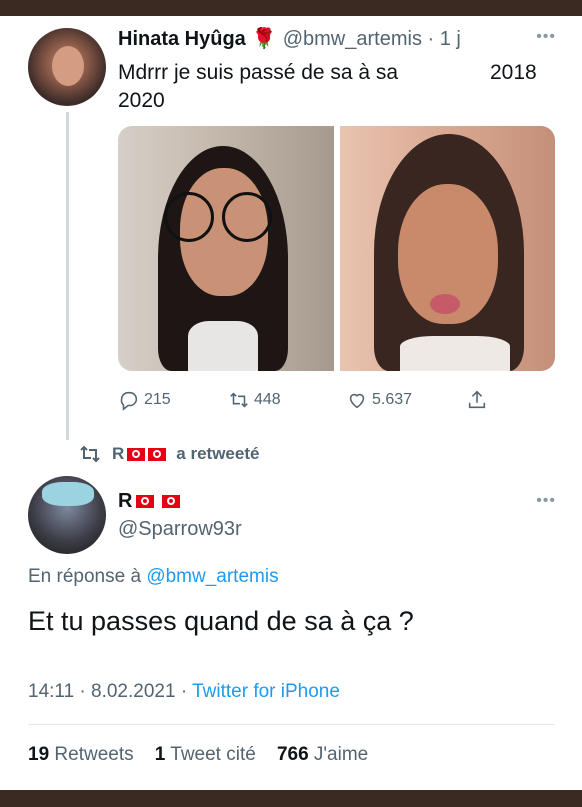 This screenshot has height=807, width=582. What do you see at coordinates (125, 501) in the screenshot?
I see `reply-name-text: R` at bounding box center [125, 501].